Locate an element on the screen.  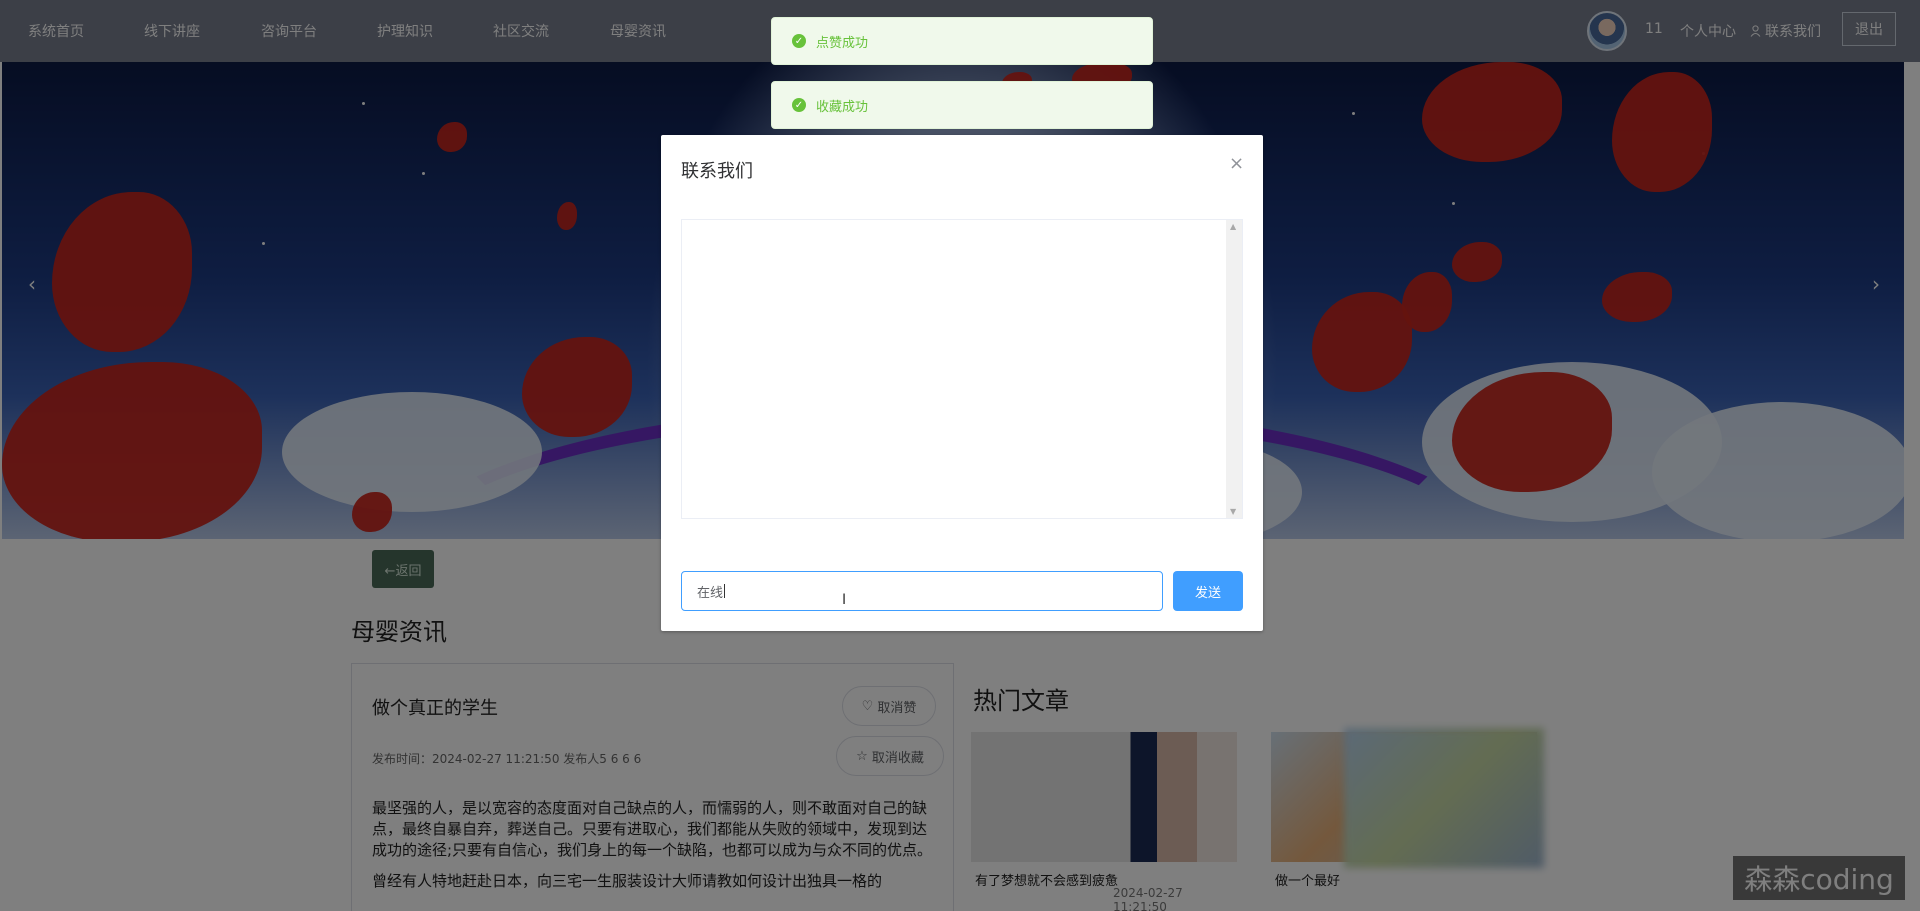
text-caret is located at coordinates (725, 591).